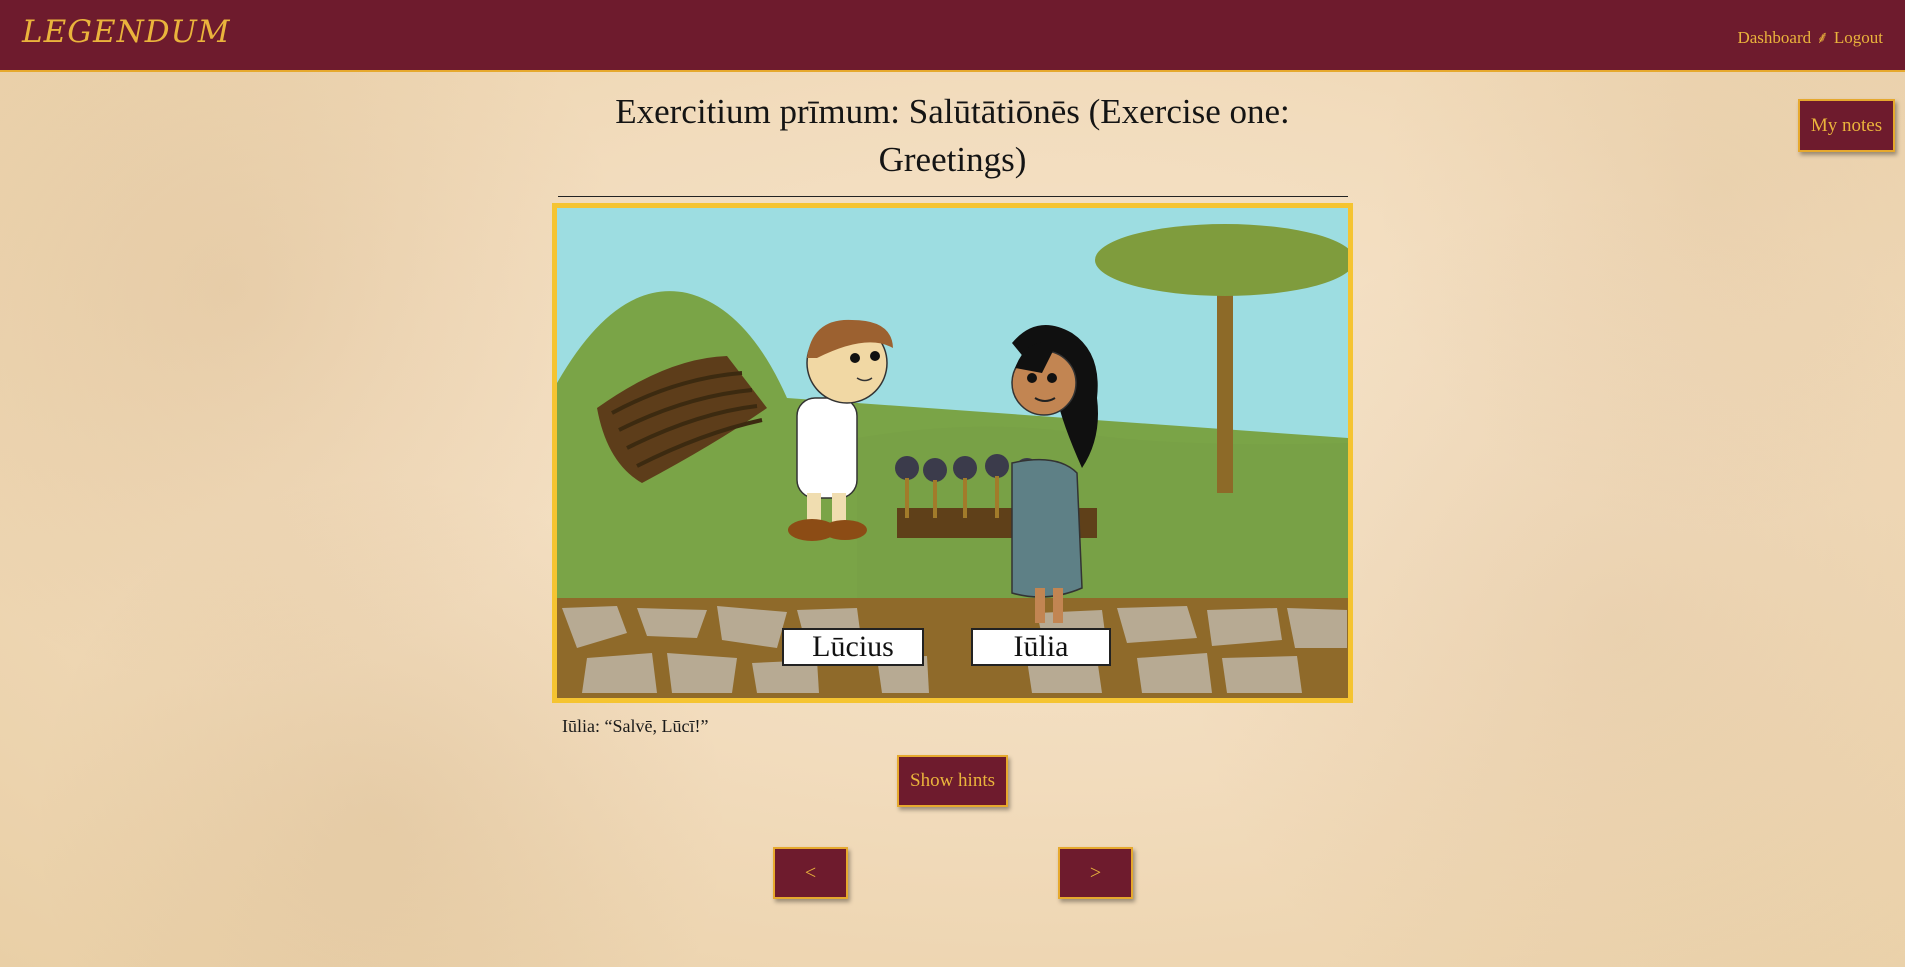  What do you see at coordinates (952, 36) in the screenshot?
I see `top-bar: LEGENDUM Dashboard ⸙ Logout` at bounding box center [952, 36].